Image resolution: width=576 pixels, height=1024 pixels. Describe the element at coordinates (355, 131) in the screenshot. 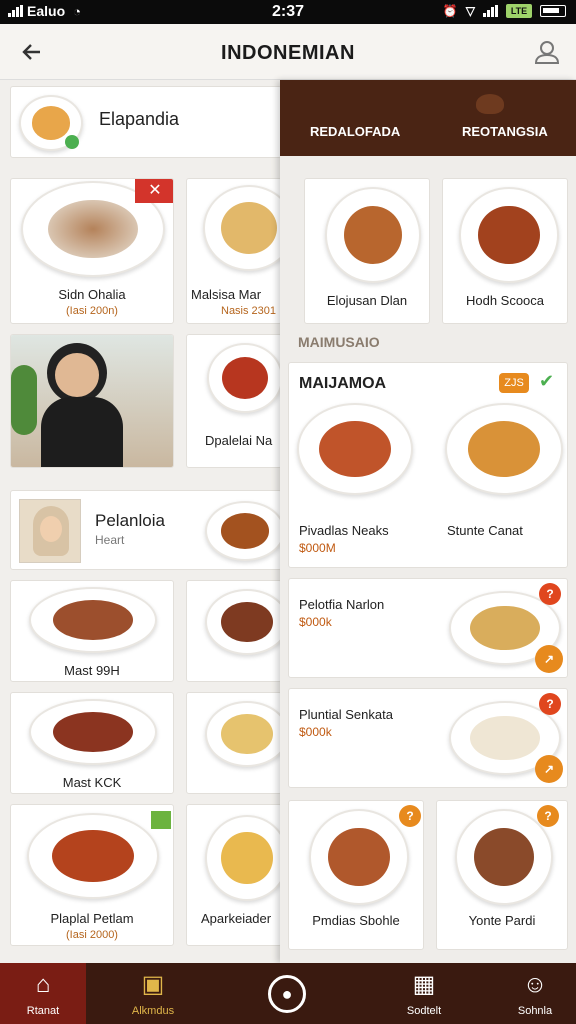

I see `tab-redalofada: REDALOFADA` at that location.